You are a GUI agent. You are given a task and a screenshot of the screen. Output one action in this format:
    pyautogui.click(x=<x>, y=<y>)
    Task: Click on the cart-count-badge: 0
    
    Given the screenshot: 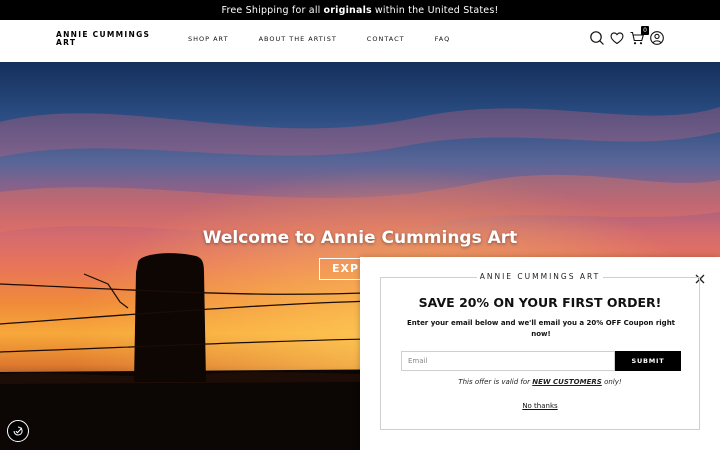 What is the action you would take?
    pyautogui.click(x=645, y=30)
    